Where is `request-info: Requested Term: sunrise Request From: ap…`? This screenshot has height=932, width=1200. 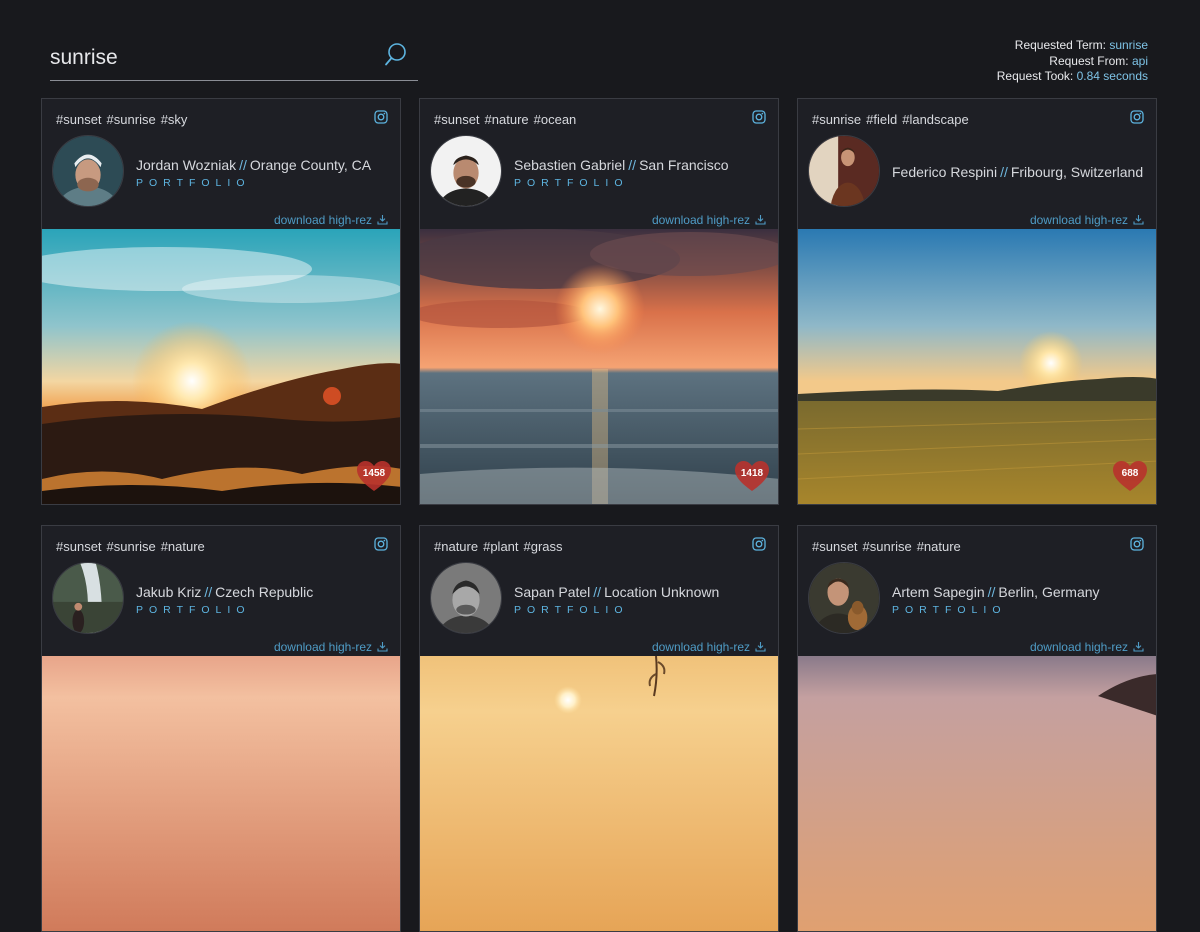 request-info: Requested Term: sunrise Request From: ap… is located at coordinates (1072, 61).